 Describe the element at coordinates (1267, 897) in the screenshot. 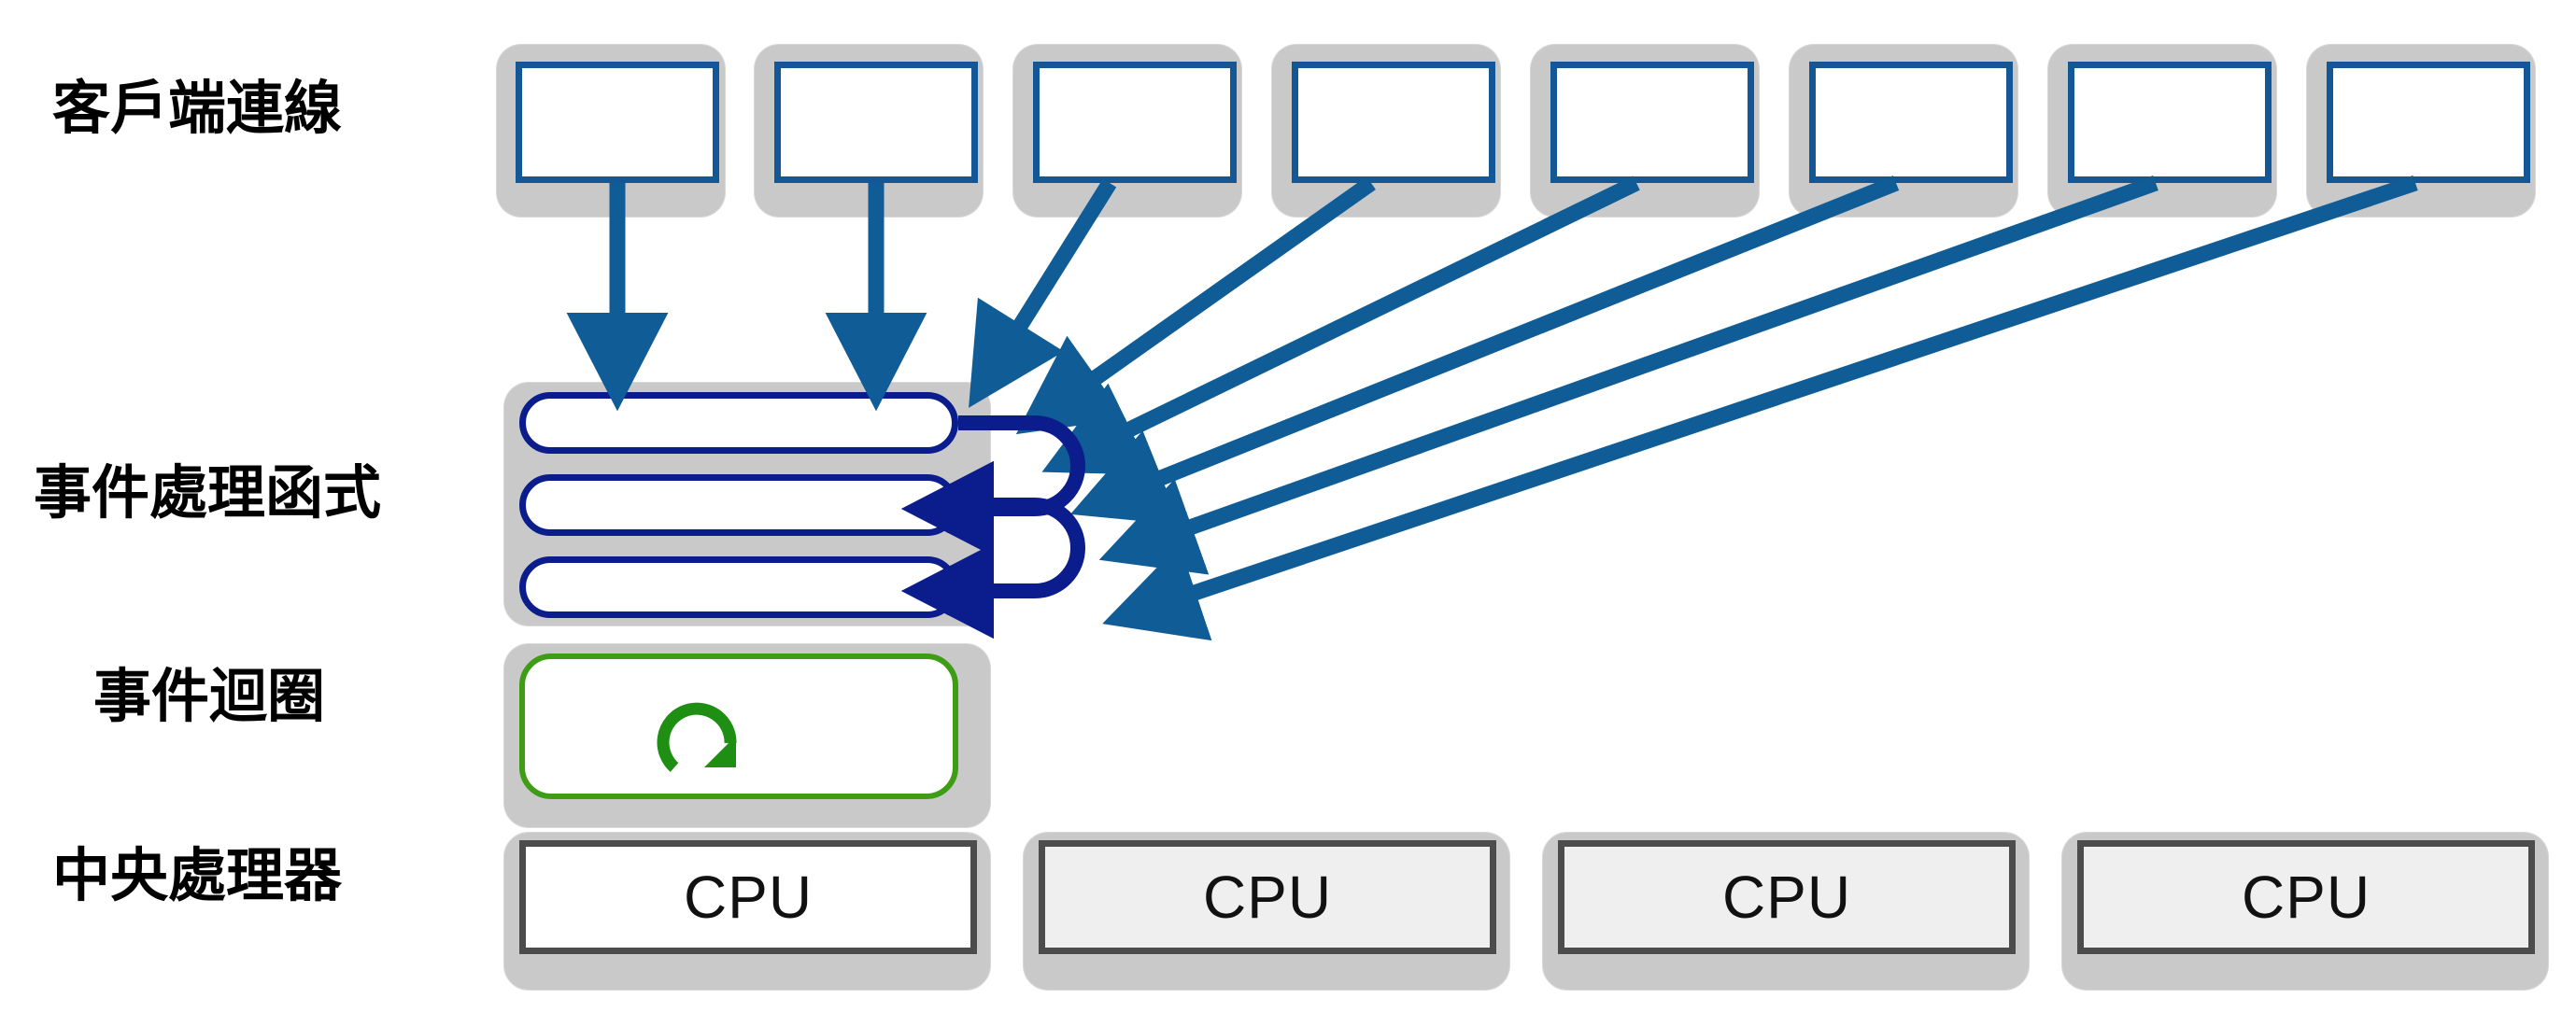

I see `cpu-box-2: CPU` at that location.